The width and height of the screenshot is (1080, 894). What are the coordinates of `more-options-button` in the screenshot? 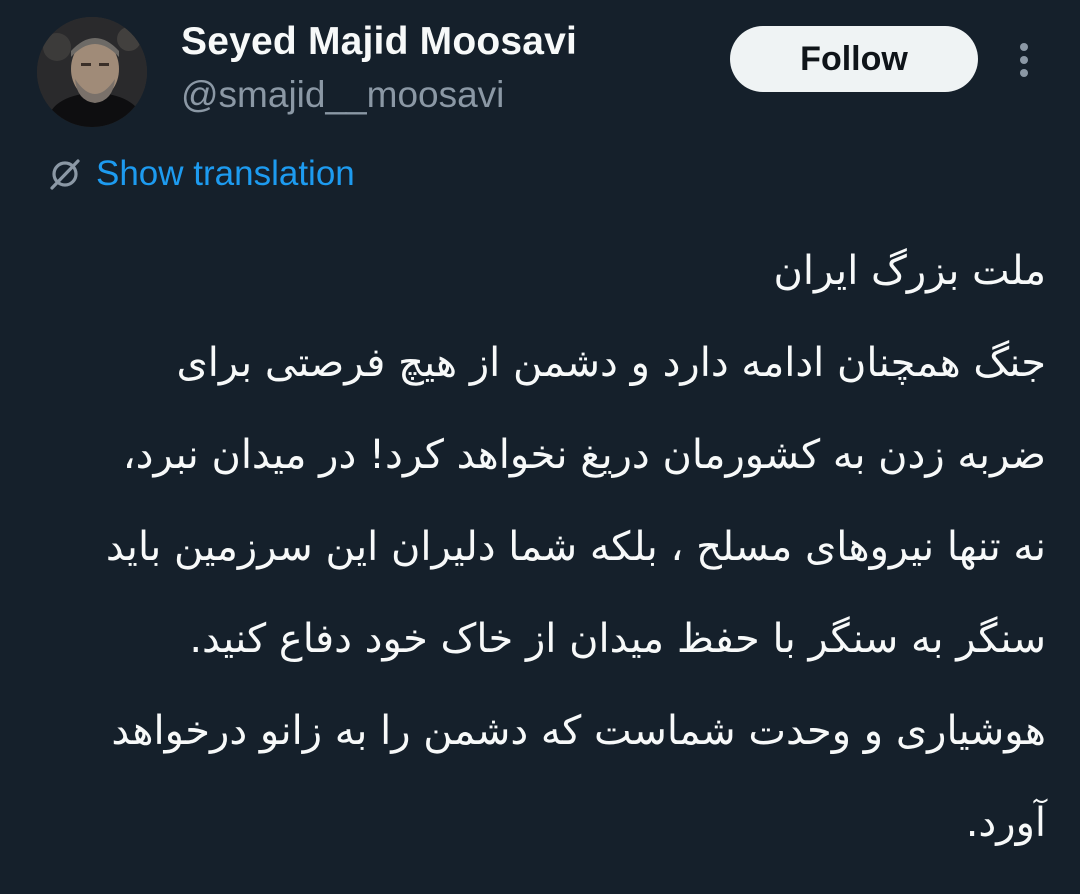 It's located at (1024, 60).